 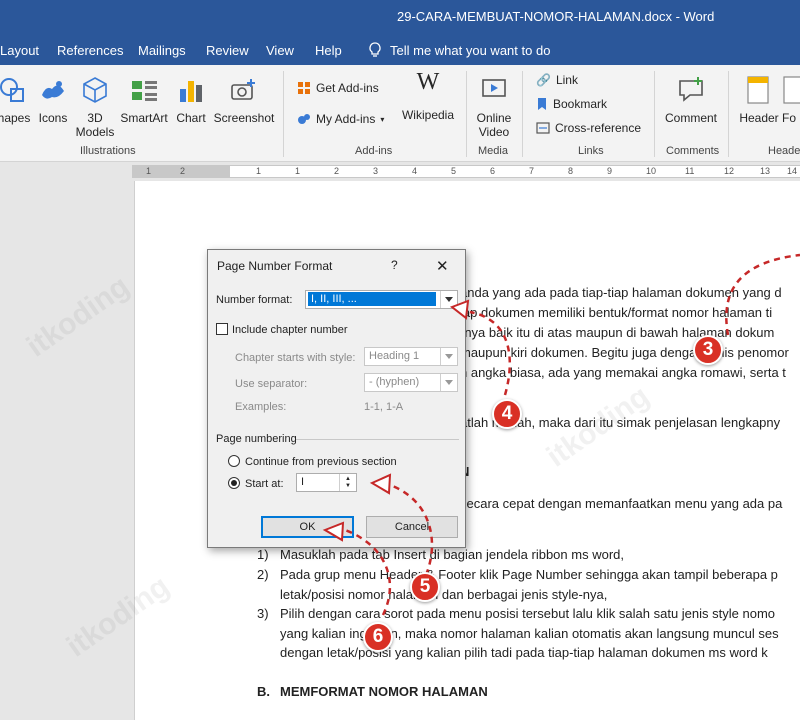 What do you see at coordinates (792, 171) in the screenshot?
I see `ruler-tick: 14` at bounding box center [792, 171].